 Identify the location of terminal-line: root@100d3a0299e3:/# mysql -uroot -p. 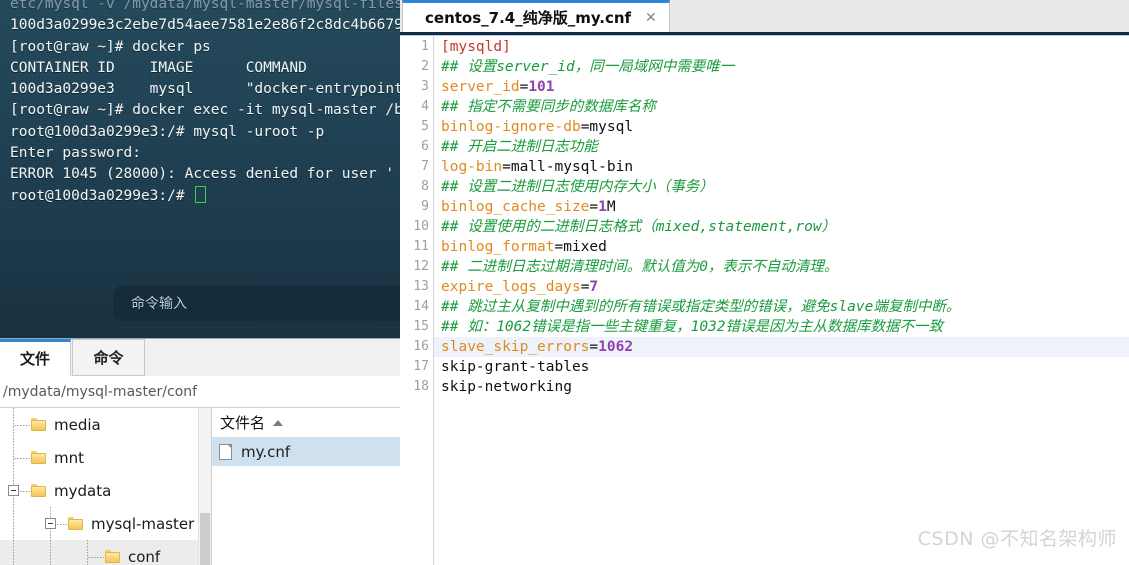
(167, 131).